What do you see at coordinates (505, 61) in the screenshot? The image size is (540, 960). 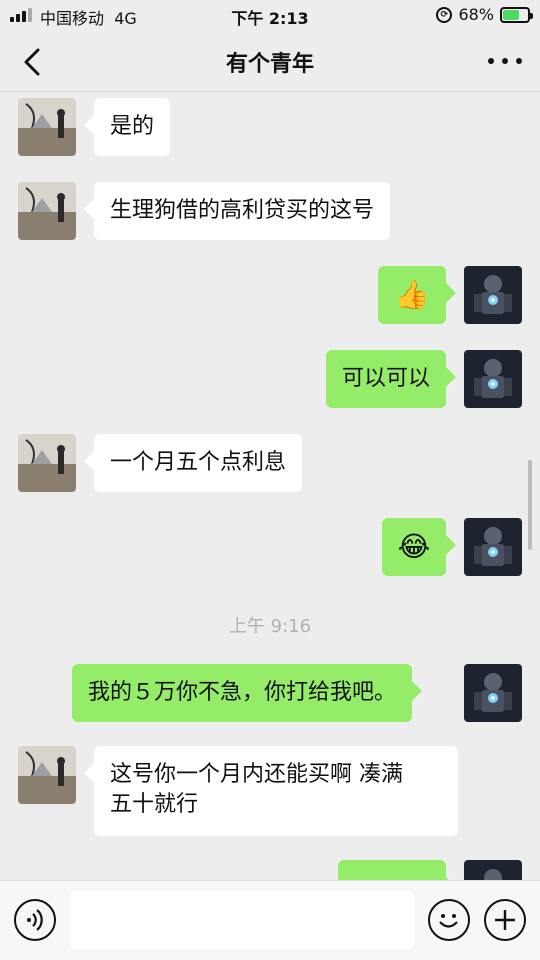 I see `more-button` at bounding box center [505, 61].